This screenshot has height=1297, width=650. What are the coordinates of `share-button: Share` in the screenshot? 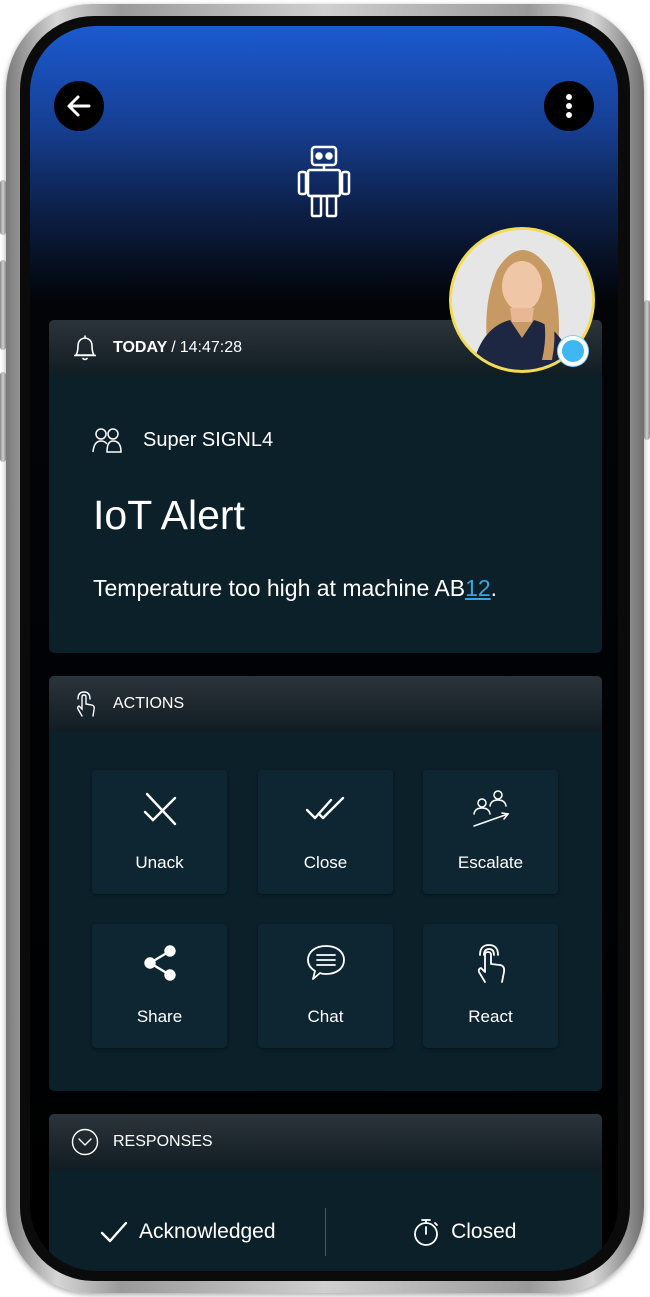 It's located at (159, 986).